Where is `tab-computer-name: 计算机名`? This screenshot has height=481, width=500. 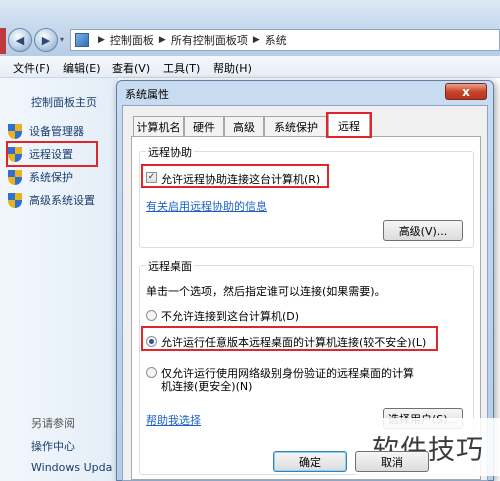
tab-computer-name: 计算机名 is located at coordinates (158, 126).